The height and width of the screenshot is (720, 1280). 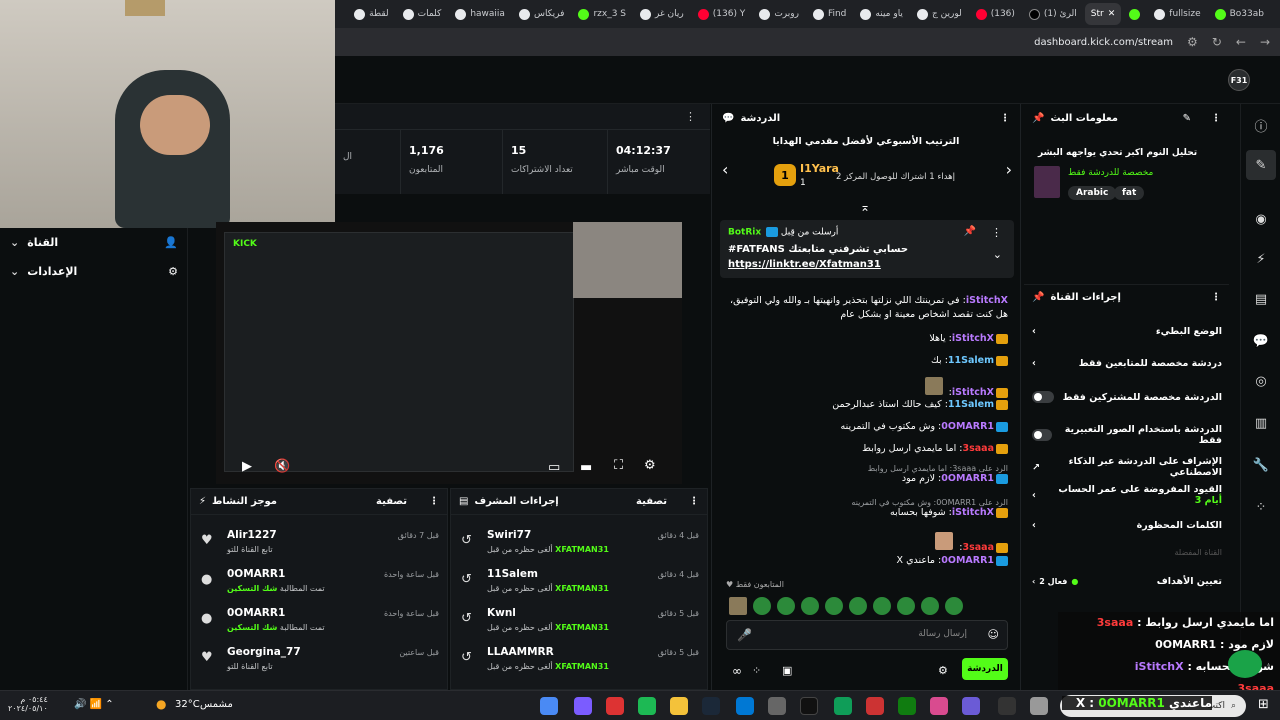 I want to click on browser-tab-active: Str ✕, so click(x=1103, y=14).